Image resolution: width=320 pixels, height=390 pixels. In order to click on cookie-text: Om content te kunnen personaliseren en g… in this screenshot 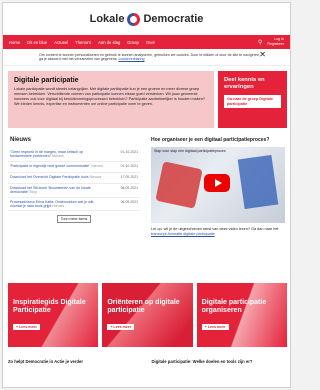, I will do `click(149, 57)`.